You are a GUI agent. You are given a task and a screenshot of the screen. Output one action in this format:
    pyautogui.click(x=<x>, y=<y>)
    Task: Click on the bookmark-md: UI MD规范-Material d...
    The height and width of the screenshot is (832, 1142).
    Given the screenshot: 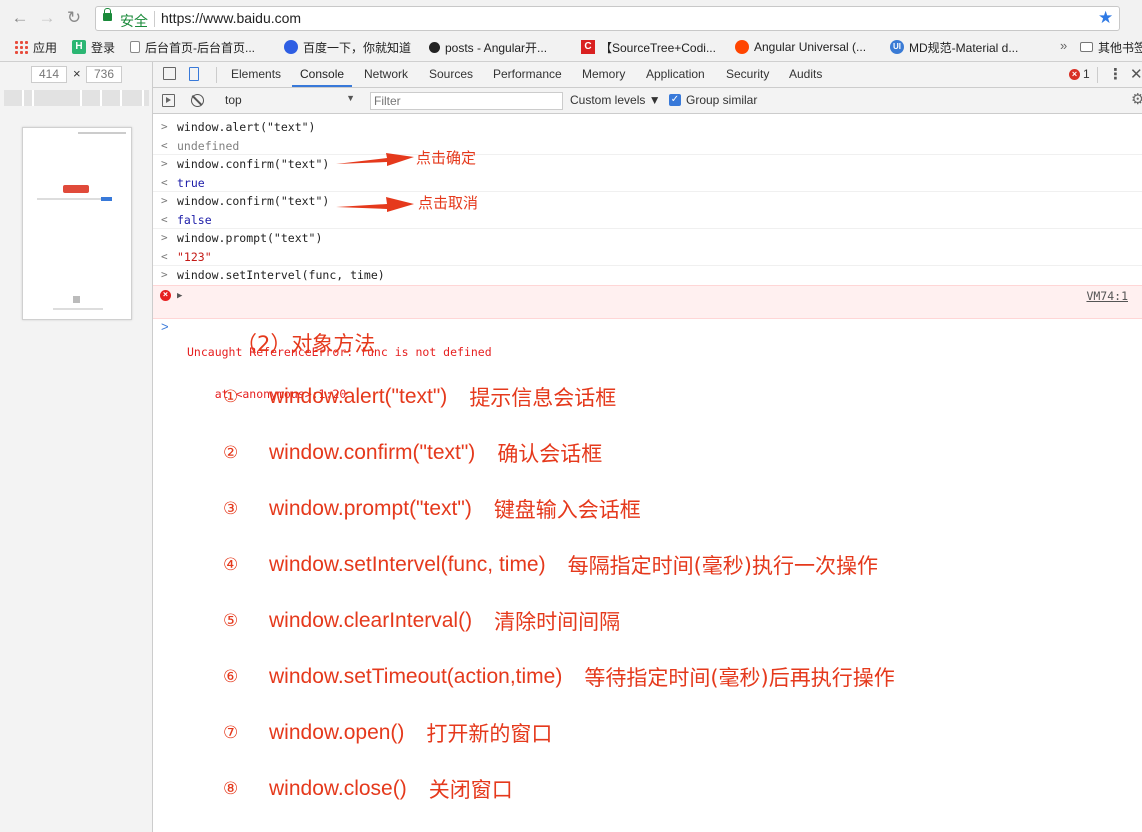 What is the action you would take?
    pyautogui.click(x=954, y=47)
    